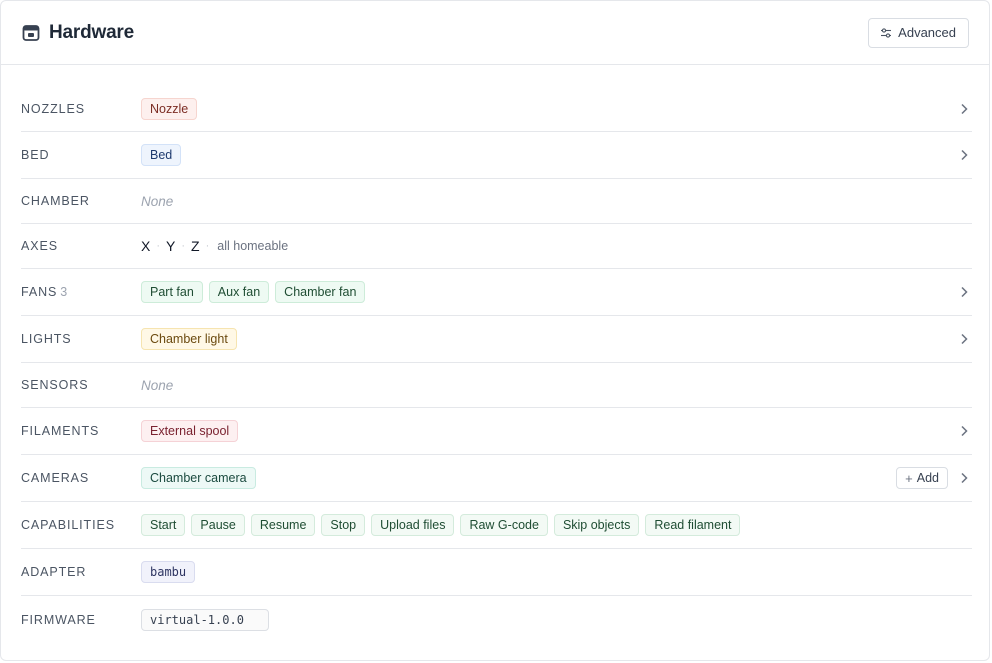 The width and height of the screenshot is (992, 663). What do you see at coordinates (343, 525) in the screenshot?
I see `capability-chip: Stop` at bounding box center [343, 525].